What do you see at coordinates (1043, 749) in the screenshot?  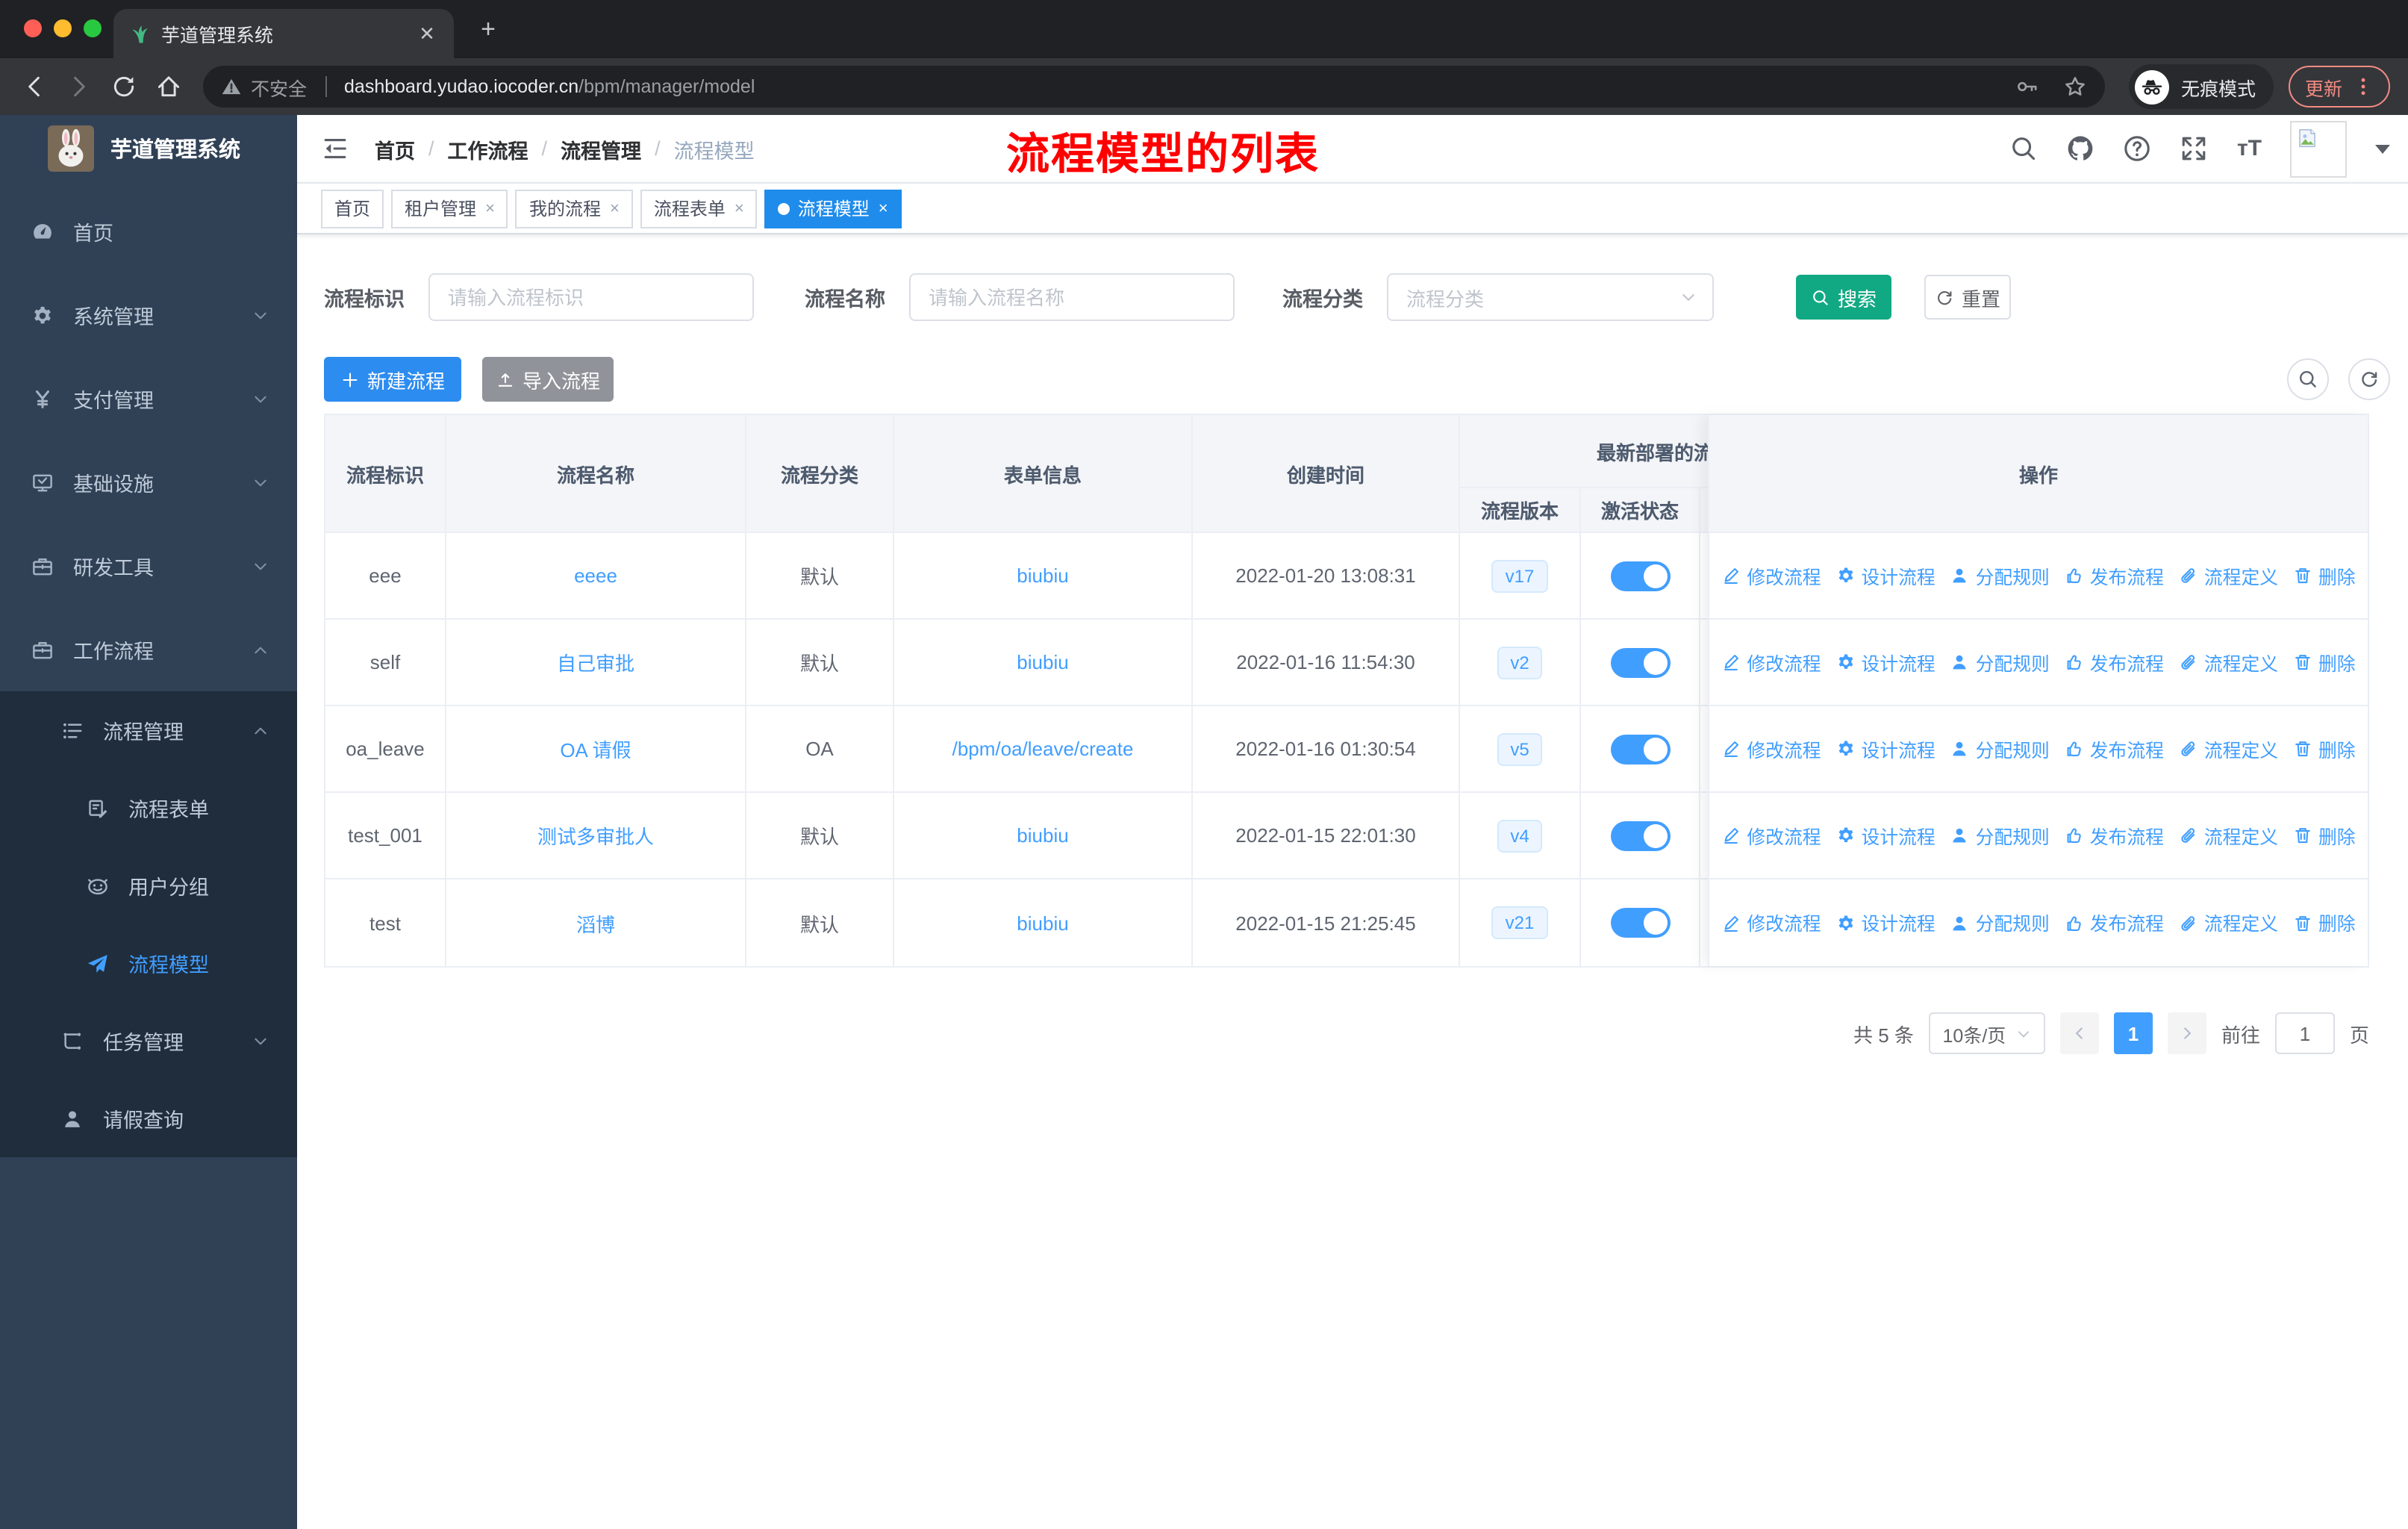 I see `form-info-link: /bpm/oa/leave/create` at bounding box center [1043, 749].